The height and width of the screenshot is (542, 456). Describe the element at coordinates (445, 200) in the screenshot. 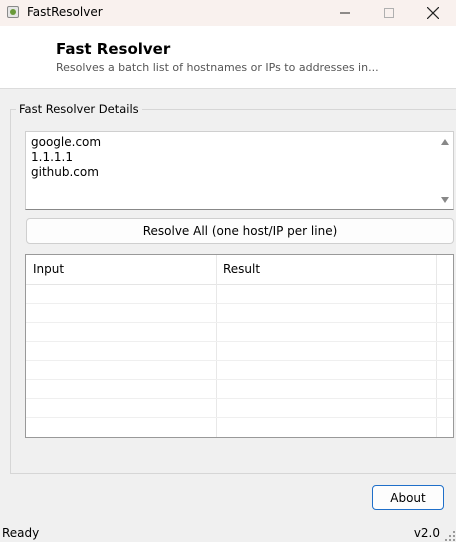

I see `scroll-down-arrow-icon` at that location.